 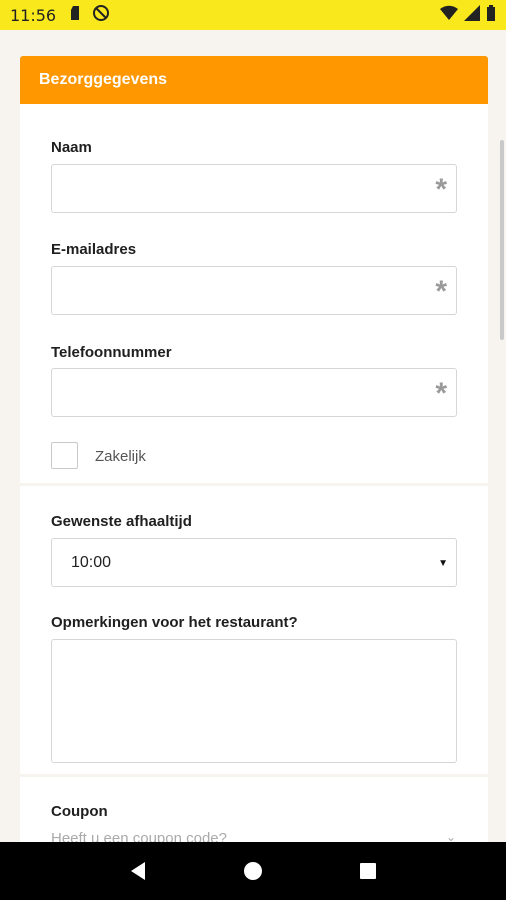 What do you see at coordinates (254, 188) in the screenshot?
I see `name-input: *` at bounding box center [254, 188].